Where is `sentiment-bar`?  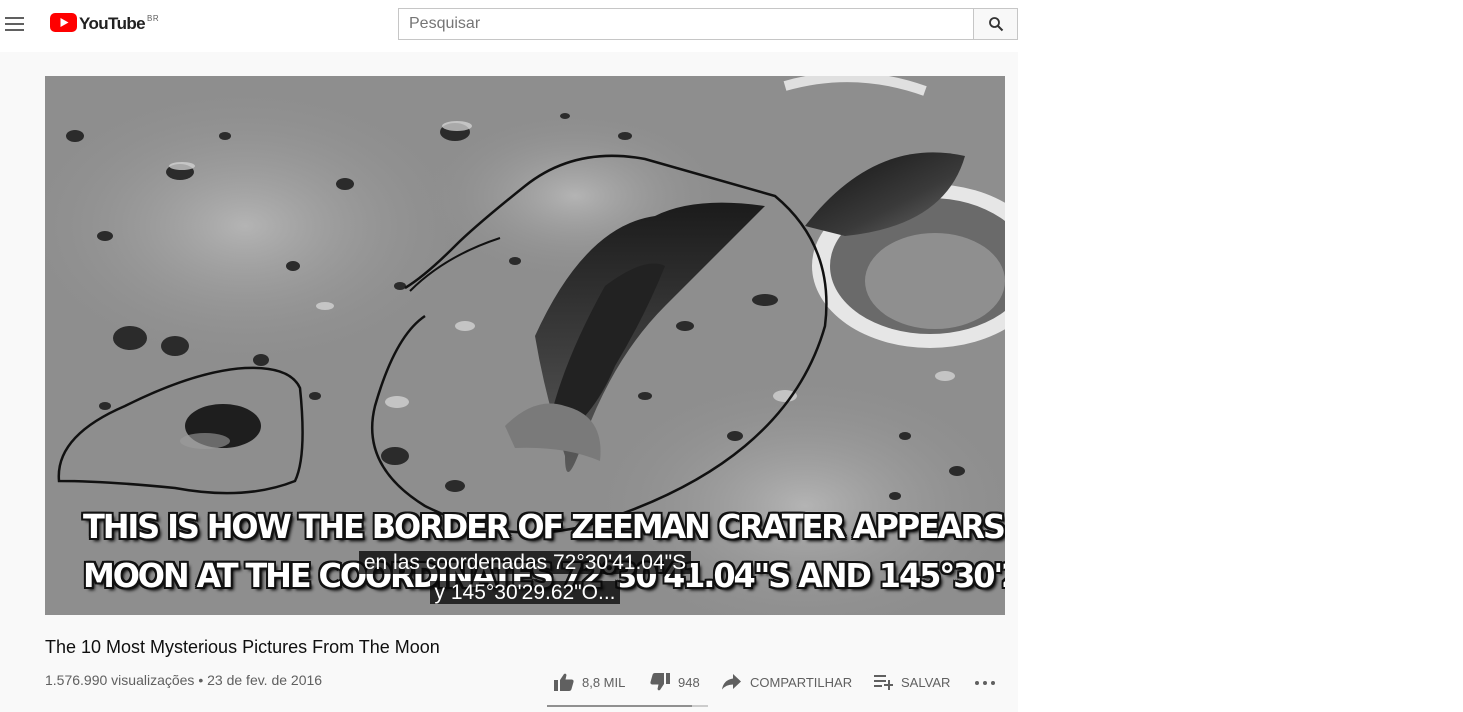
sentiment-bar is located at coordinates (627, 706).